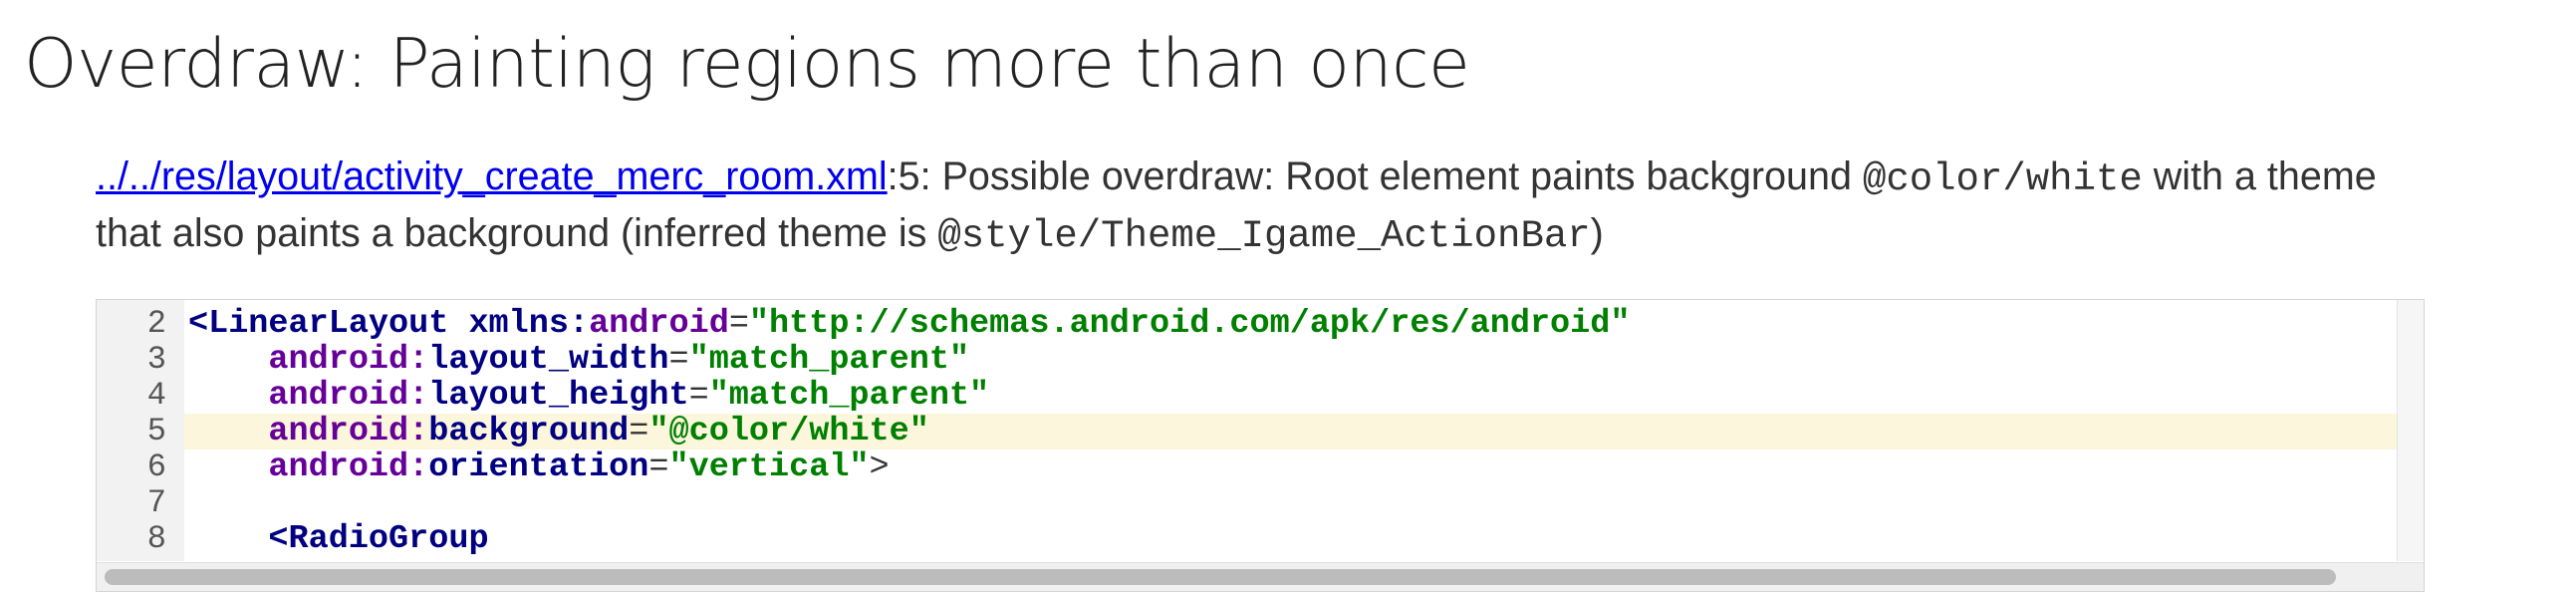 Image resolution: width=2576 pixels, height=596 pixels. What do you see at coordinates (156, 431) in the screenshot?
I see `line-number: 5` at bounding box center [156, 431].